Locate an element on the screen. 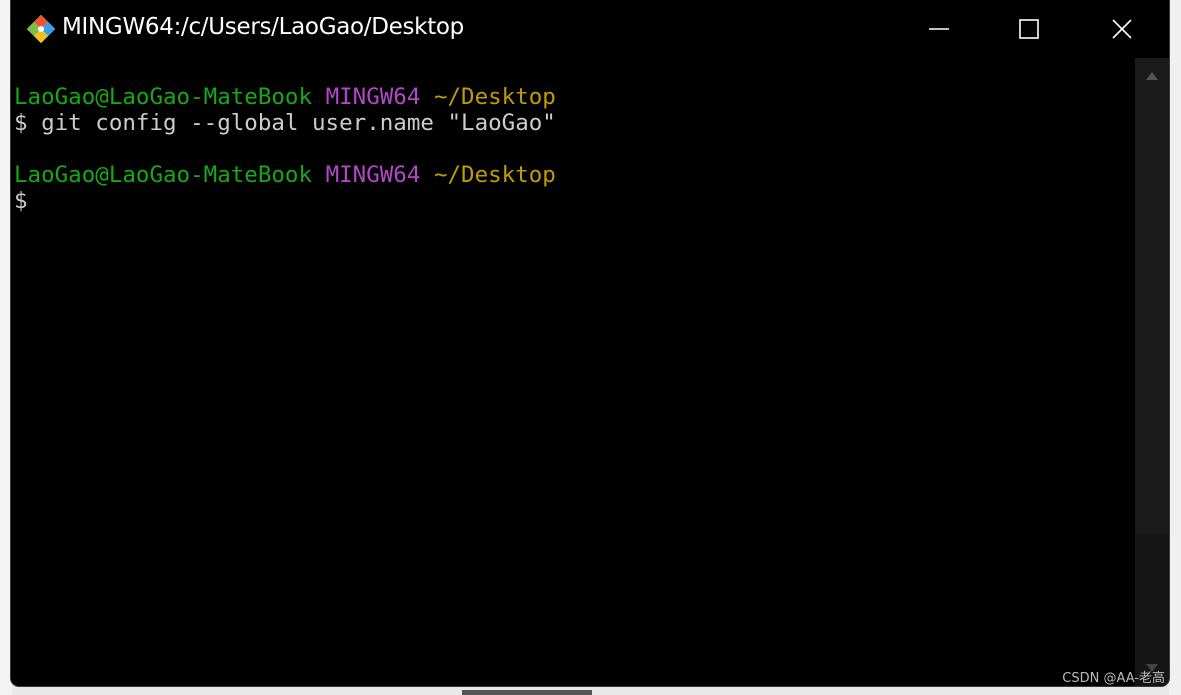 Image resolution: width=1181 pixels, height=695 pixels. maximize-button is located at coordinates (1028, 29).